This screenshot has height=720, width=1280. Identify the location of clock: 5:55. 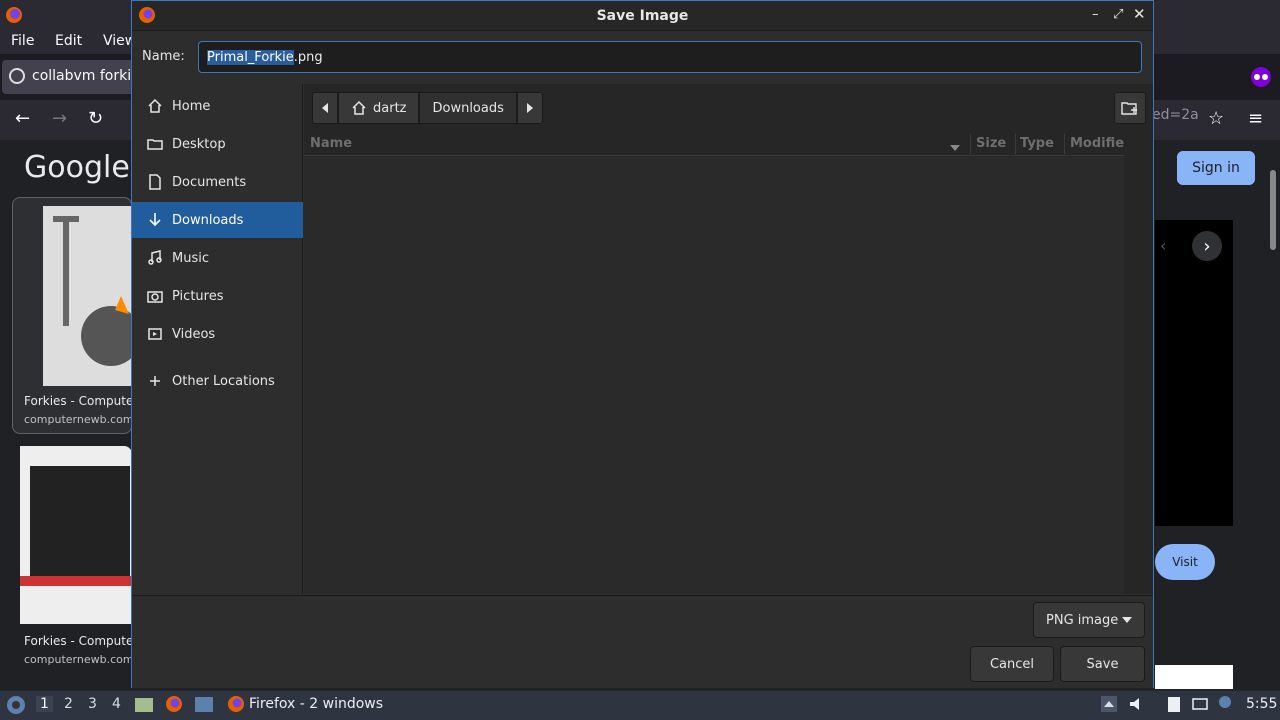
(1262, 704).